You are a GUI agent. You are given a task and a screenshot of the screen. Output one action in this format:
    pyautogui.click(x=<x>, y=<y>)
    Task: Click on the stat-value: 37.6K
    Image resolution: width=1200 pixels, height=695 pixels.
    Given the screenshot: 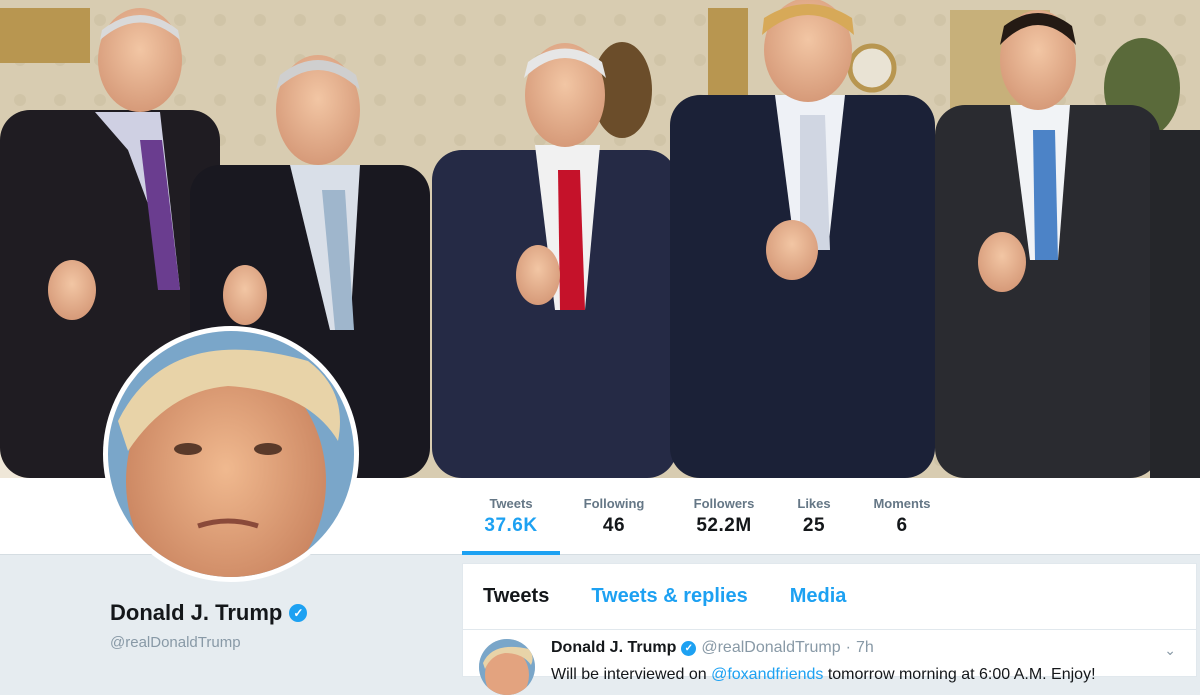 What is the action you would take?
    pyautogui.click(x=511, y=525)
    